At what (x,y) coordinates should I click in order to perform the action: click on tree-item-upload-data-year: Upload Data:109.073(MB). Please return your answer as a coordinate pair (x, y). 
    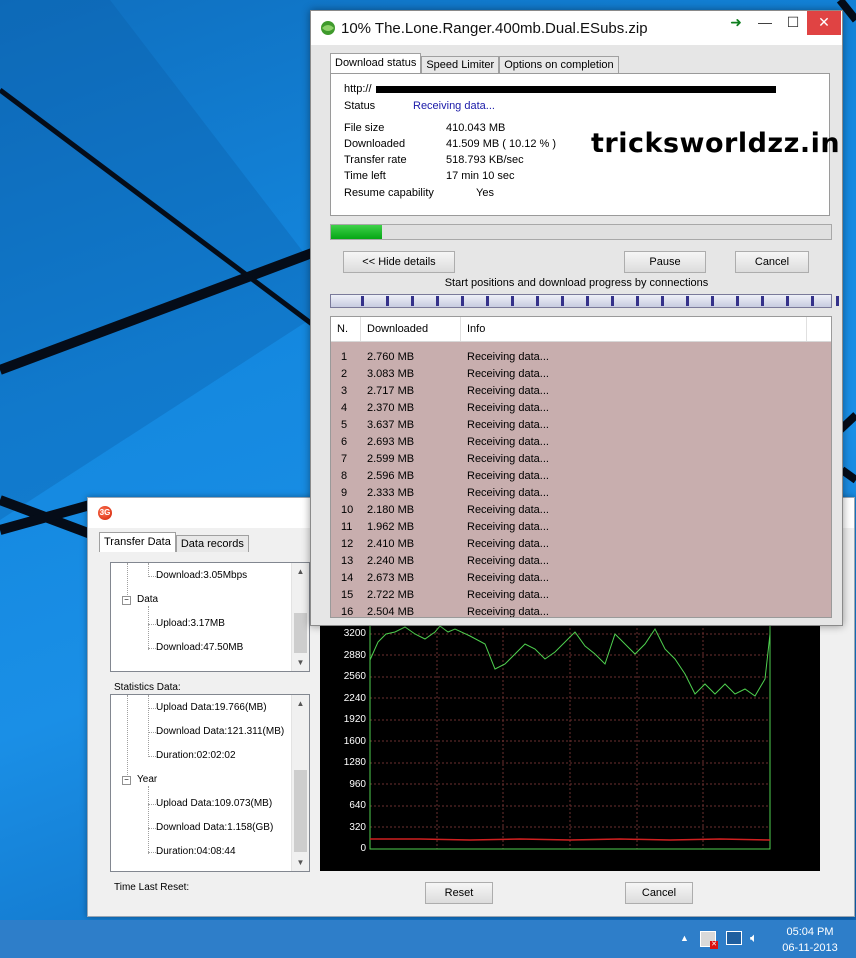
    Looking at the image, I should click on (214, 803).